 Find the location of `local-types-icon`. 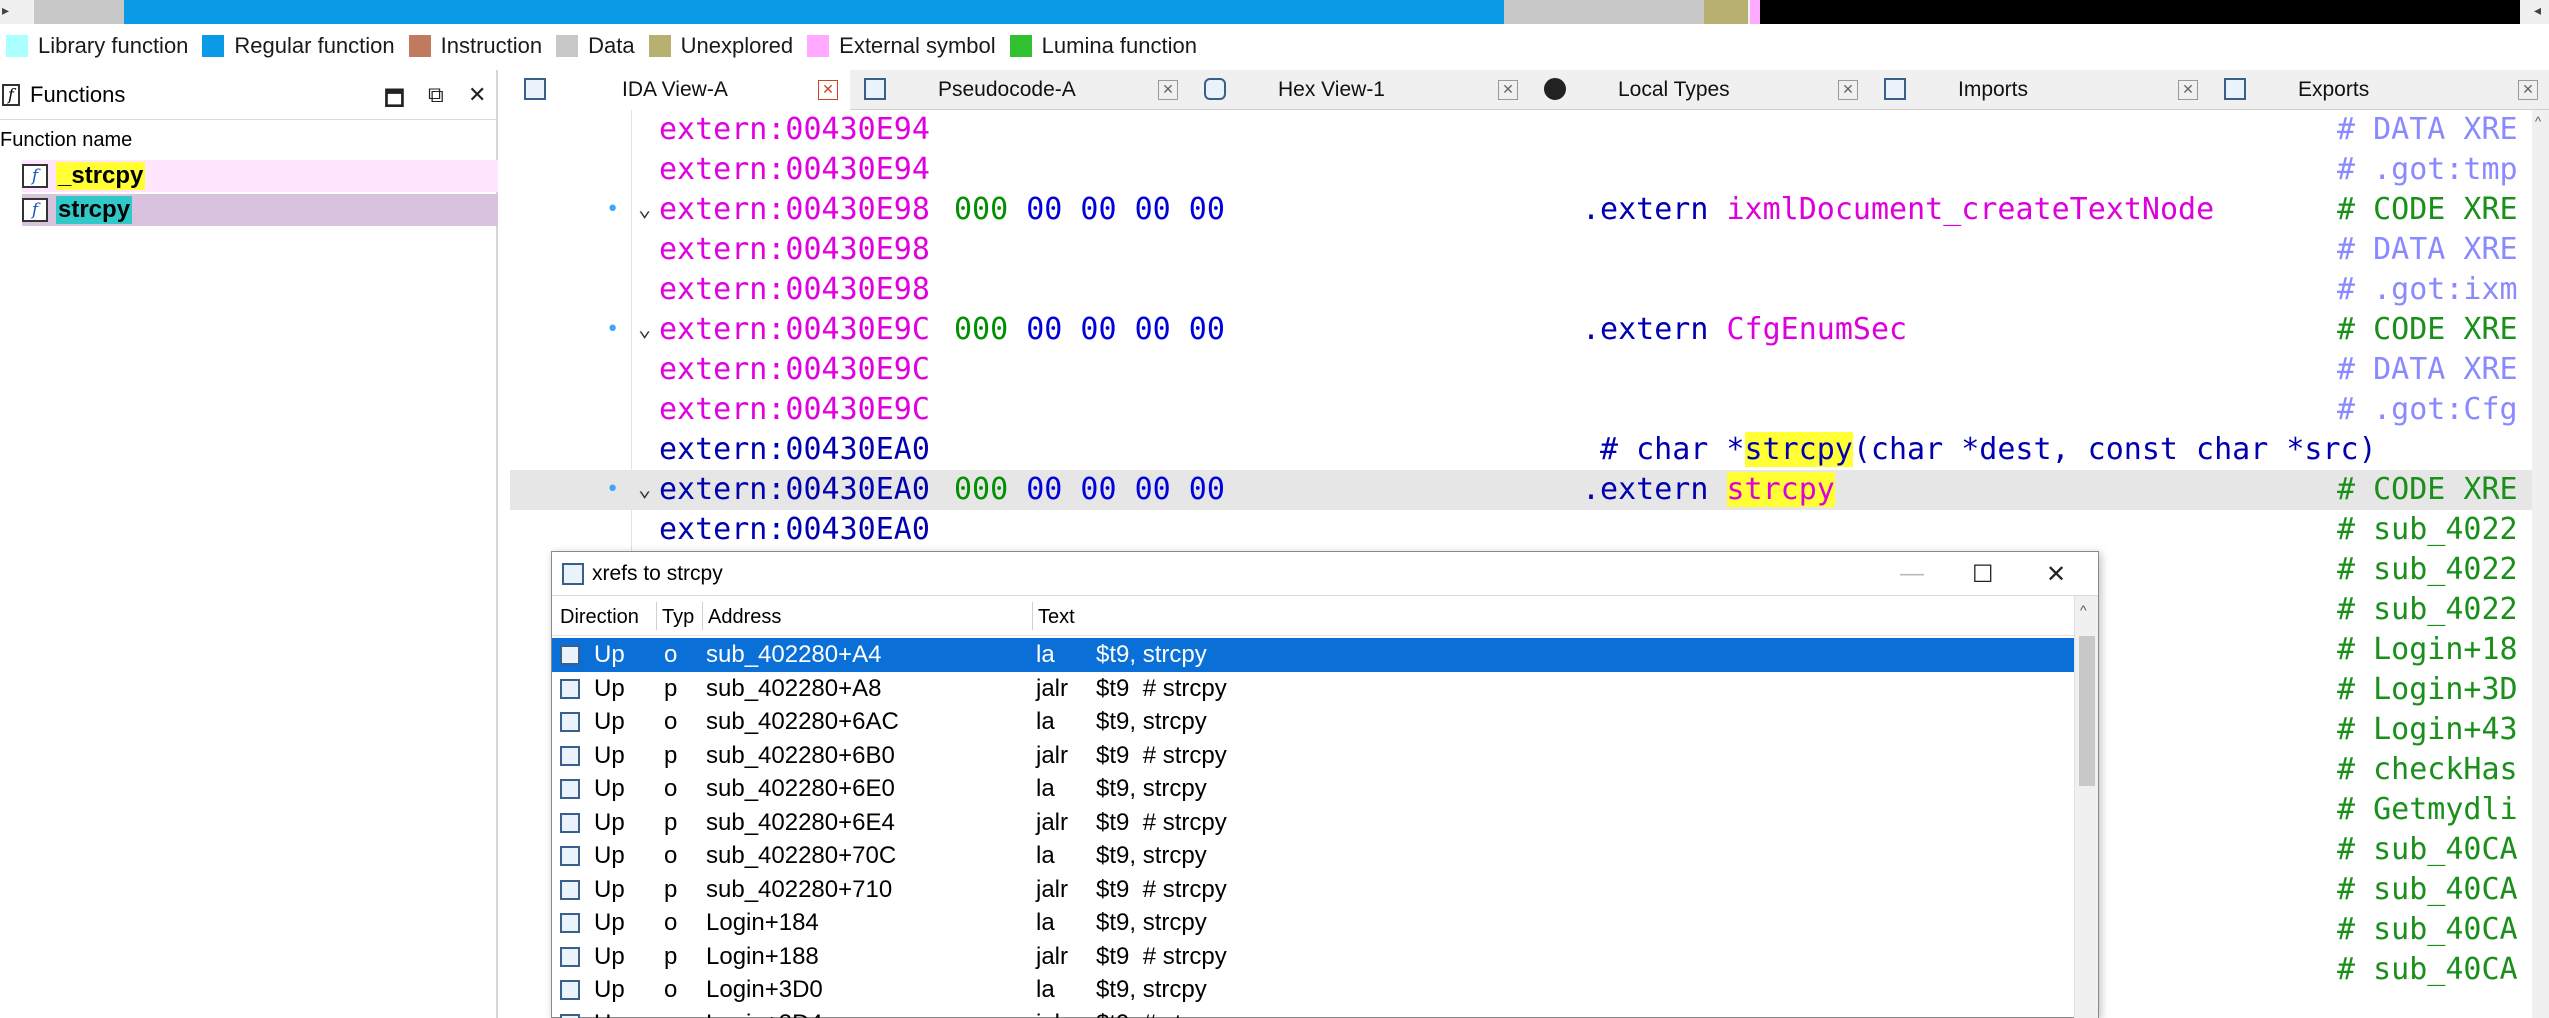

local-types-icon is located at coordinates (1555, 89).